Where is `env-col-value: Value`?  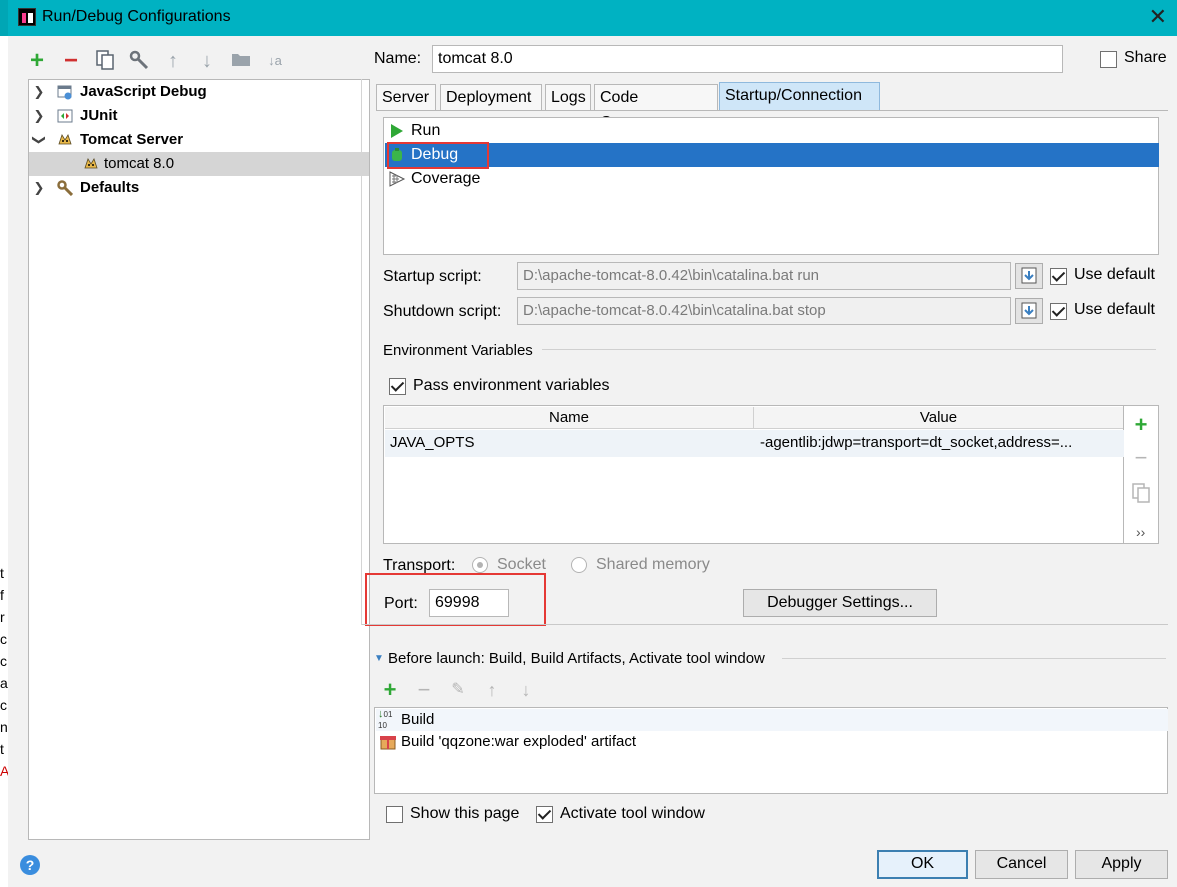 env-col-value: Value is located at coordinates (938, 418).